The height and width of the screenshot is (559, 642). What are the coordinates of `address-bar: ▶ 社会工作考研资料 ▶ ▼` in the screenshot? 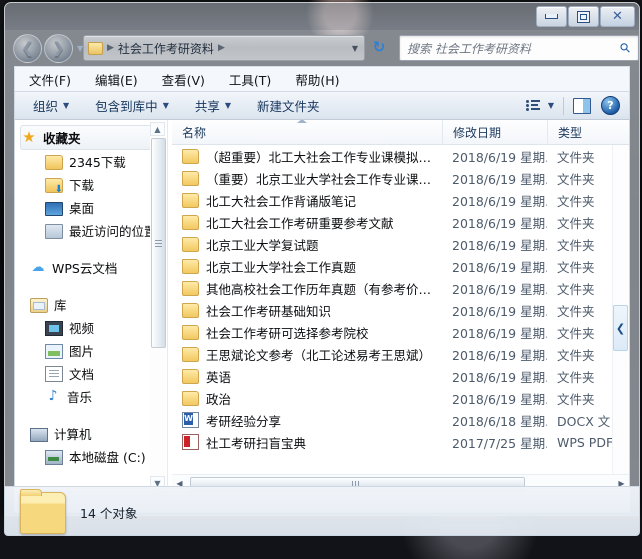 It's located at (224, 48).